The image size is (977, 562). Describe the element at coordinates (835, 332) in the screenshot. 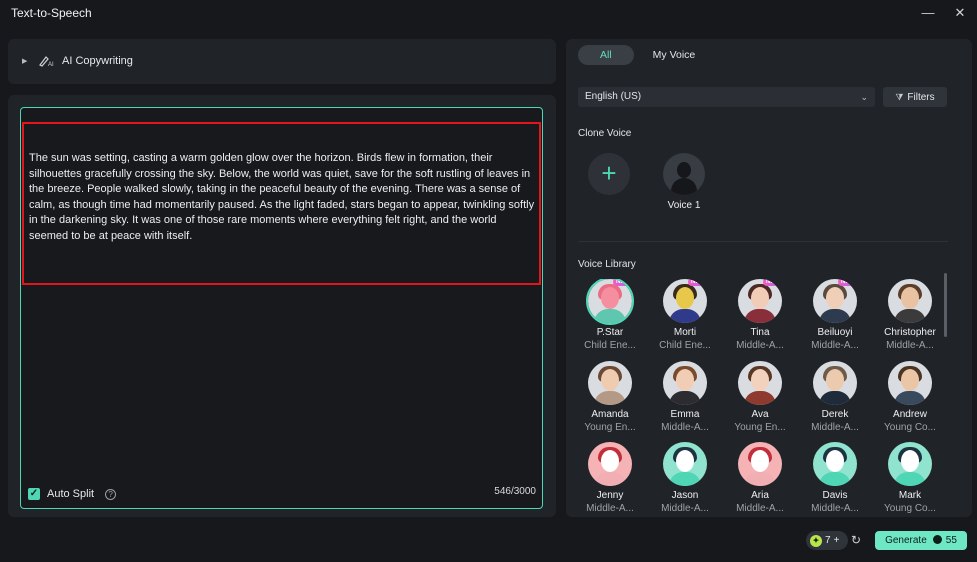

I see `voice-name: Beiluoyi` at that location.